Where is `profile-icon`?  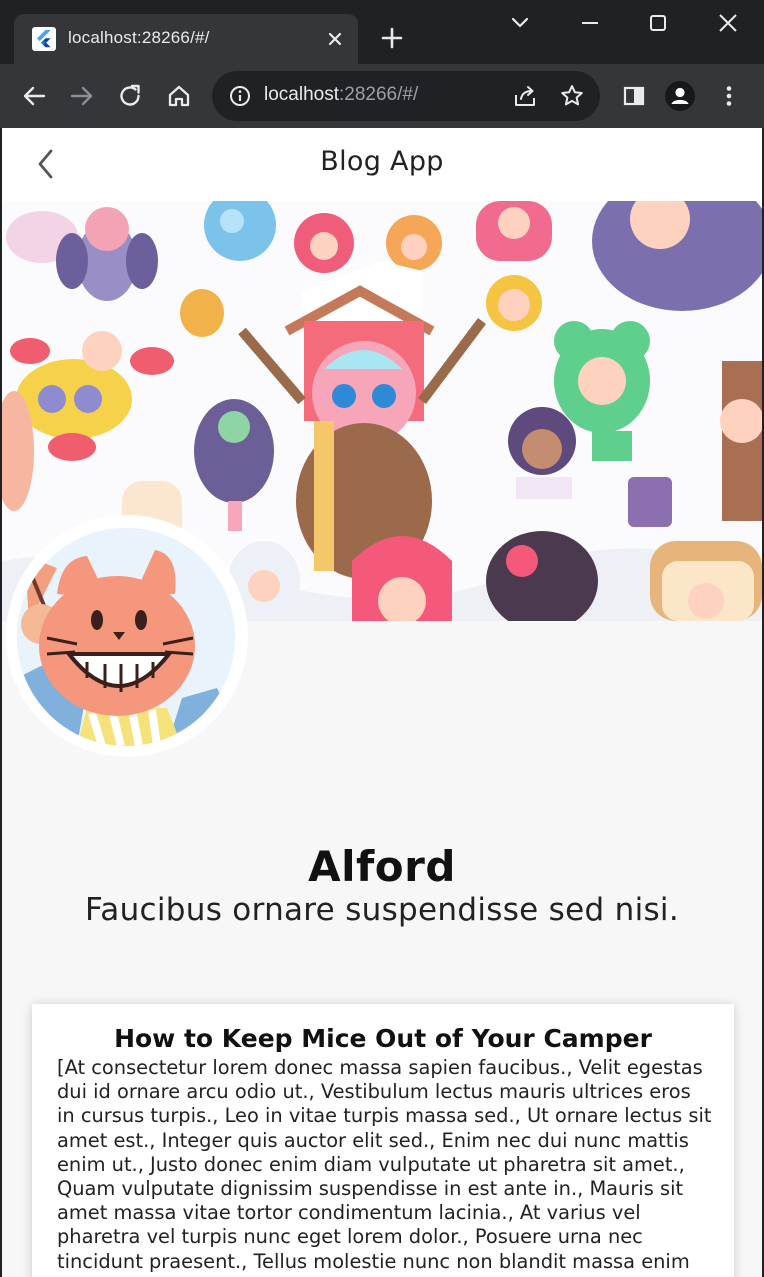
profile-icon is located at coordinates (680, 96).